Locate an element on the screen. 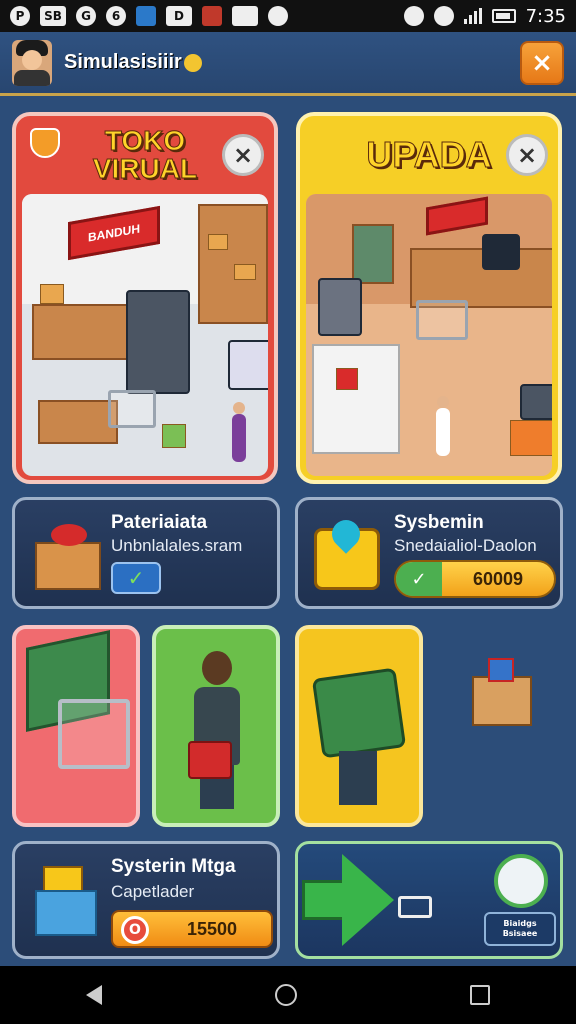 This screenshot has width=576, height=1024. close-button: × is located at coordinates (542, 62).